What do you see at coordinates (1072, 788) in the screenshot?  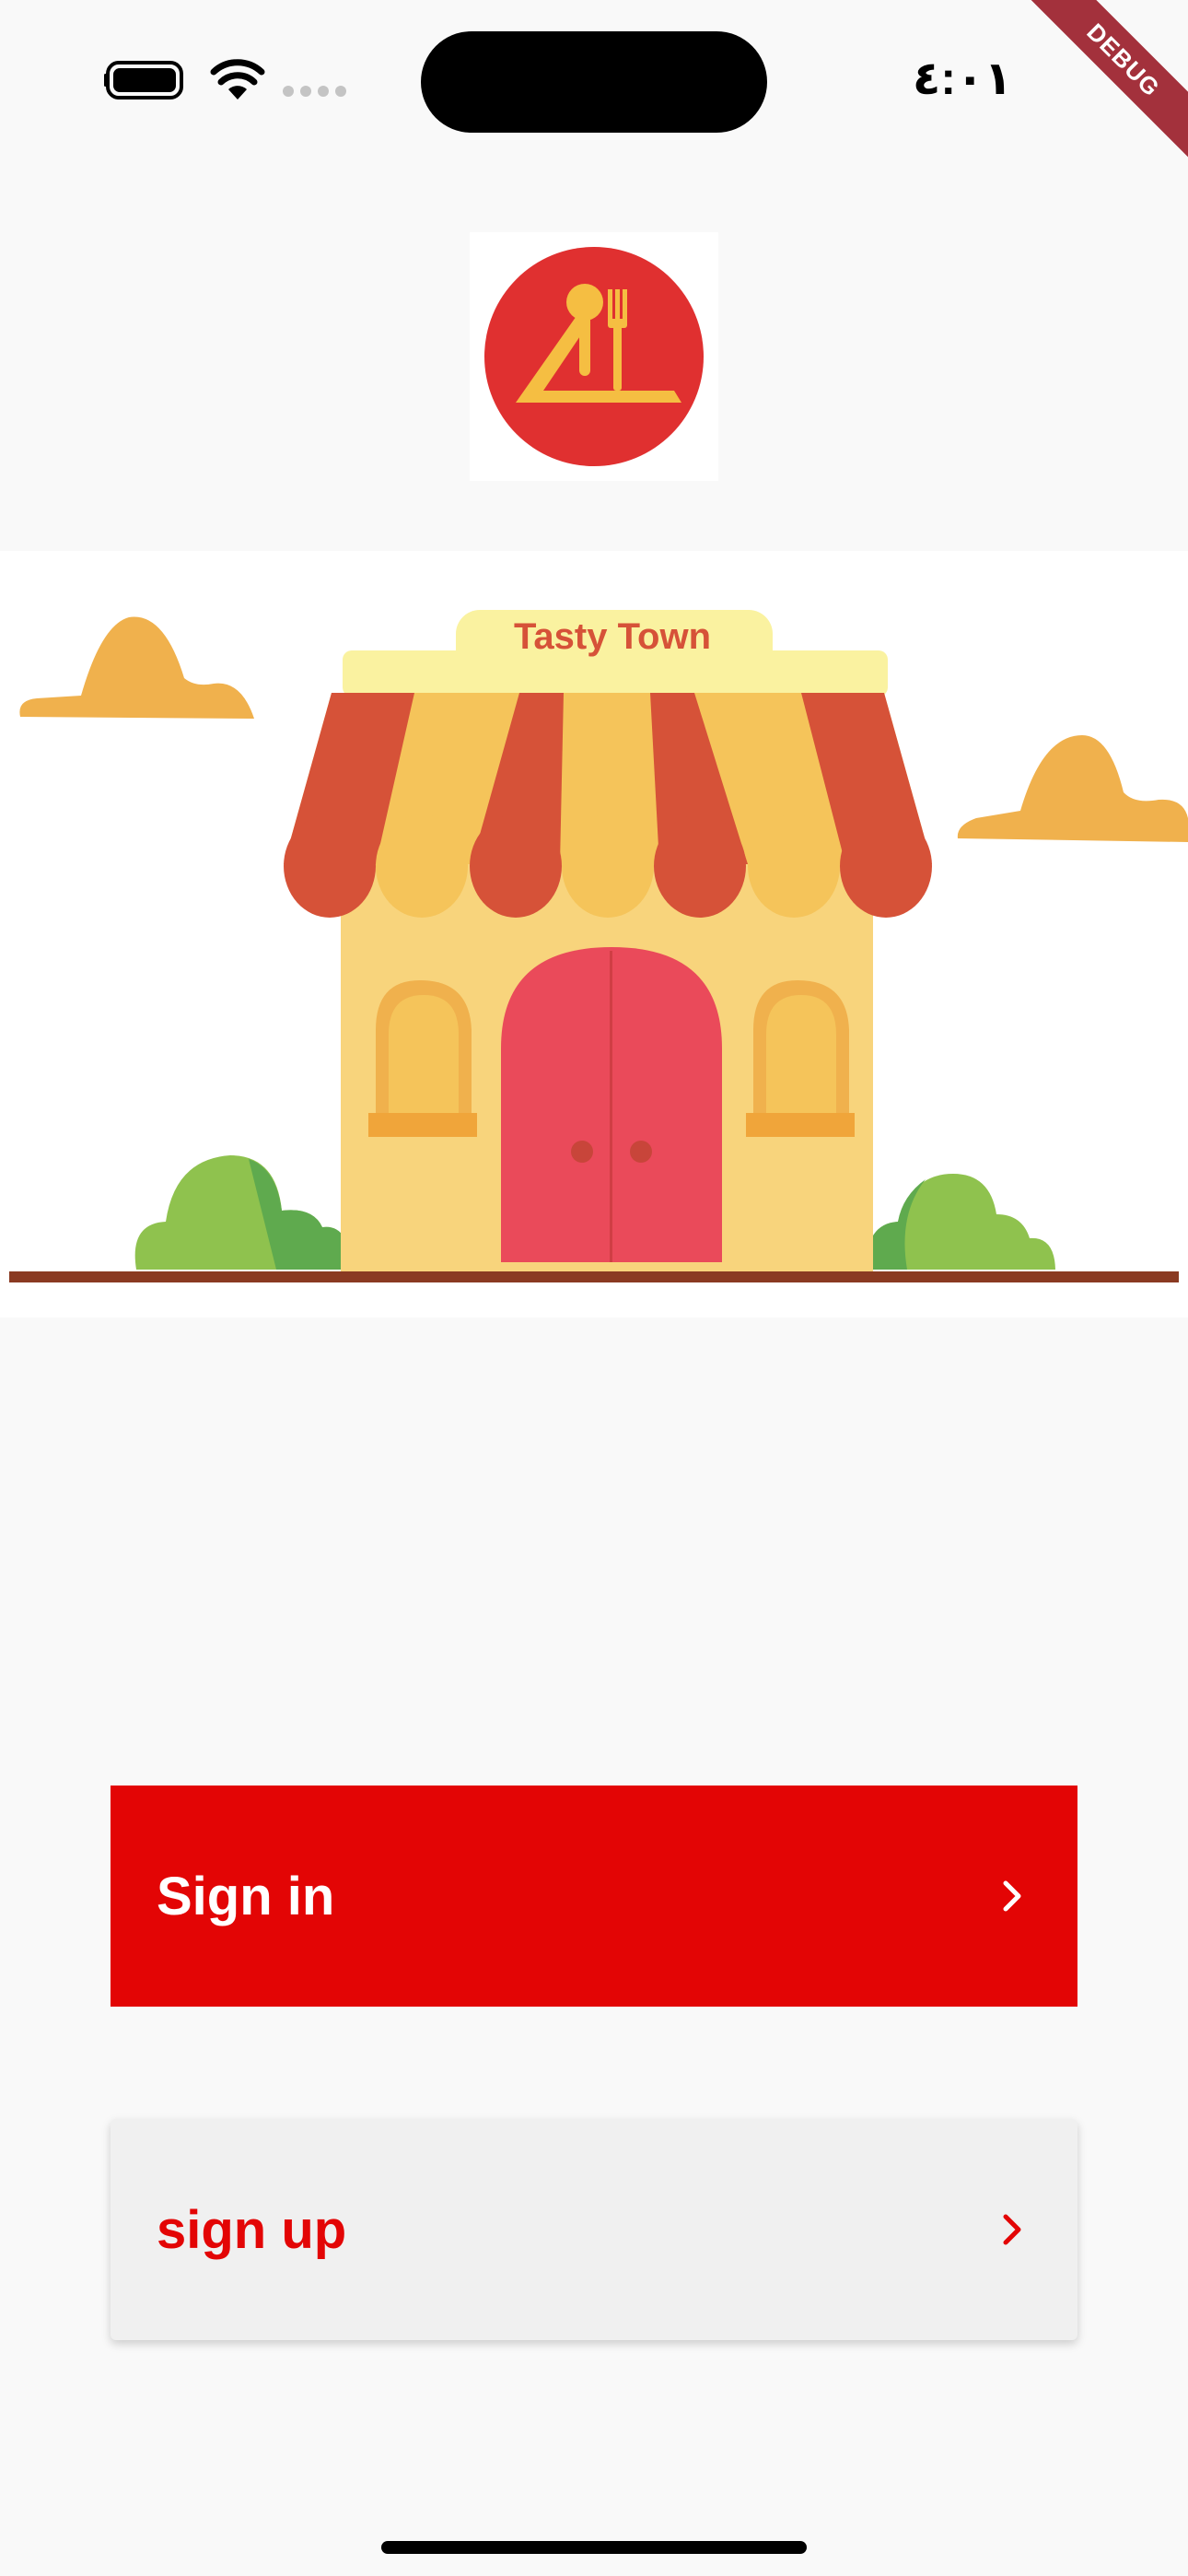 I see `cloud-right` at bounding box center [1072, 788].